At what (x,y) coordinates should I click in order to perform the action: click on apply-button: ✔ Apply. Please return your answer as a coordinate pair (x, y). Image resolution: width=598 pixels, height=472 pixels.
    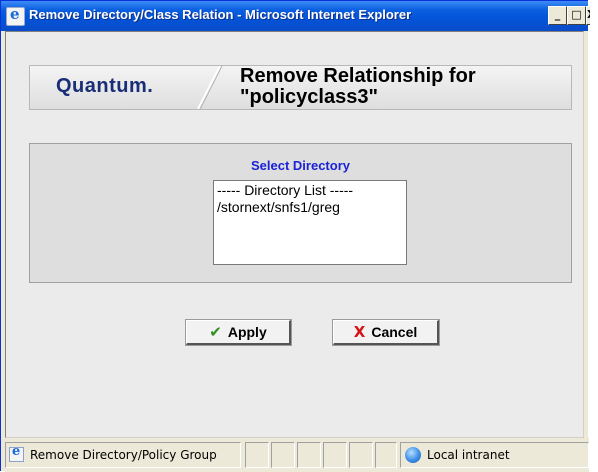
    Looking at the image, I should click on (238, 332).